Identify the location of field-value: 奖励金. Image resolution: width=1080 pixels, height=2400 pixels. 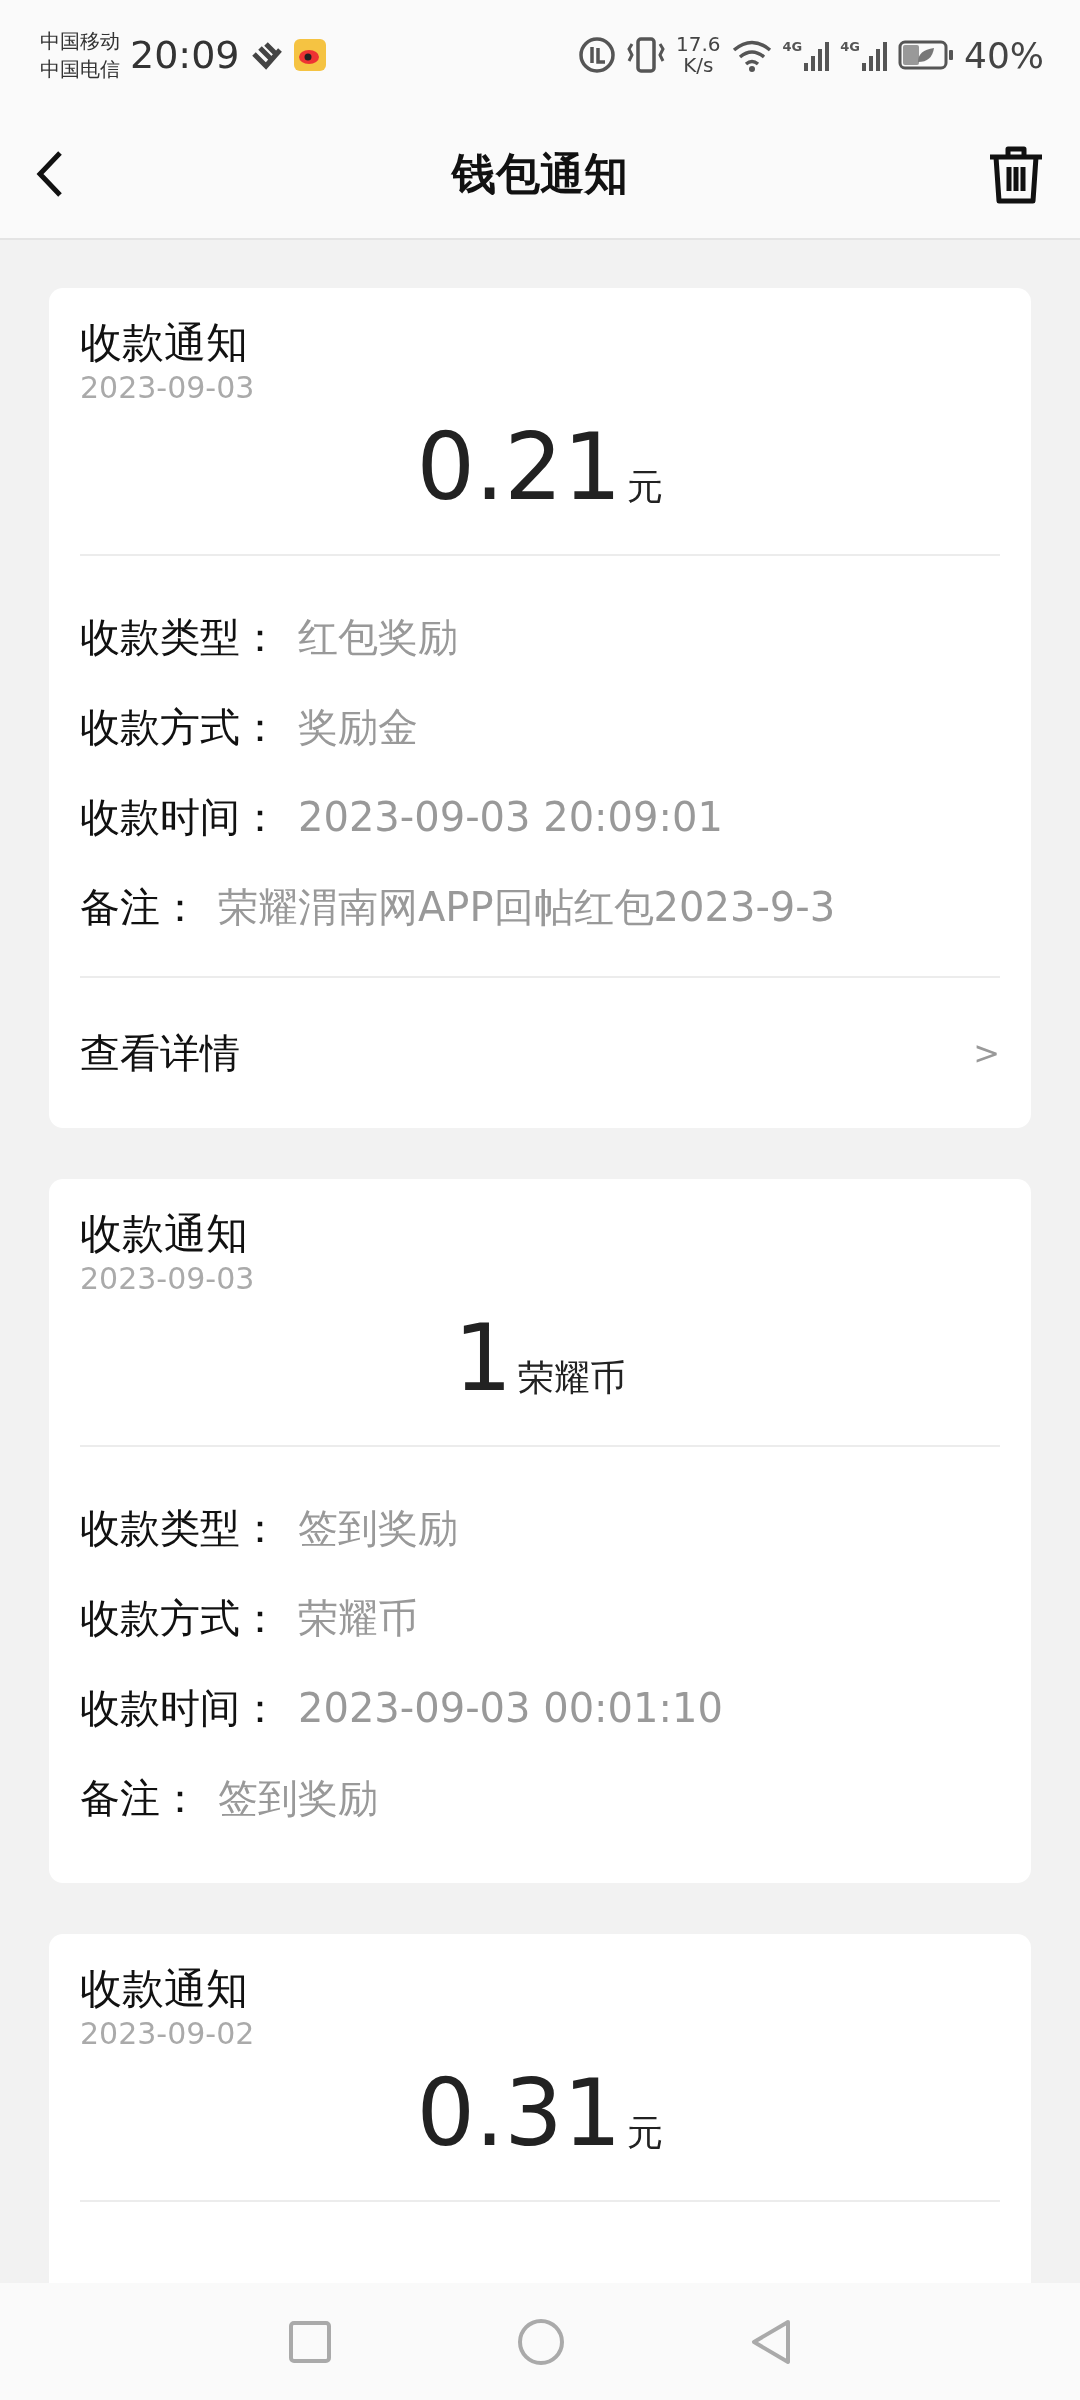
(358, 727).